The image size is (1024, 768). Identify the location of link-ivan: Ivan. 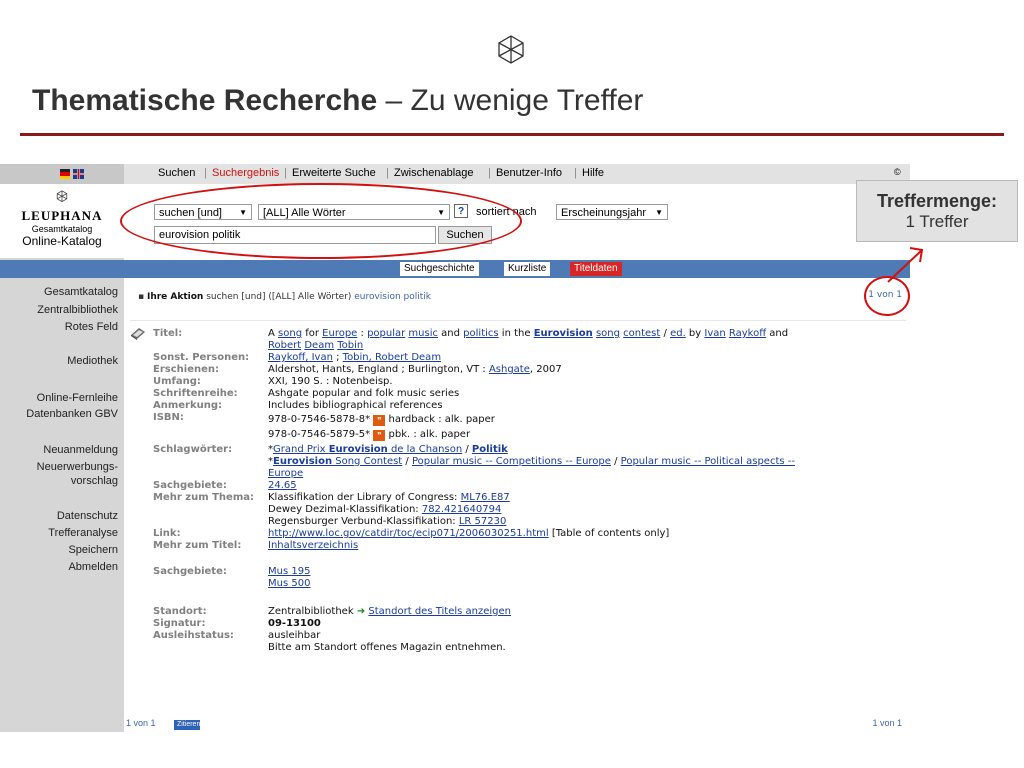
(714, 333).